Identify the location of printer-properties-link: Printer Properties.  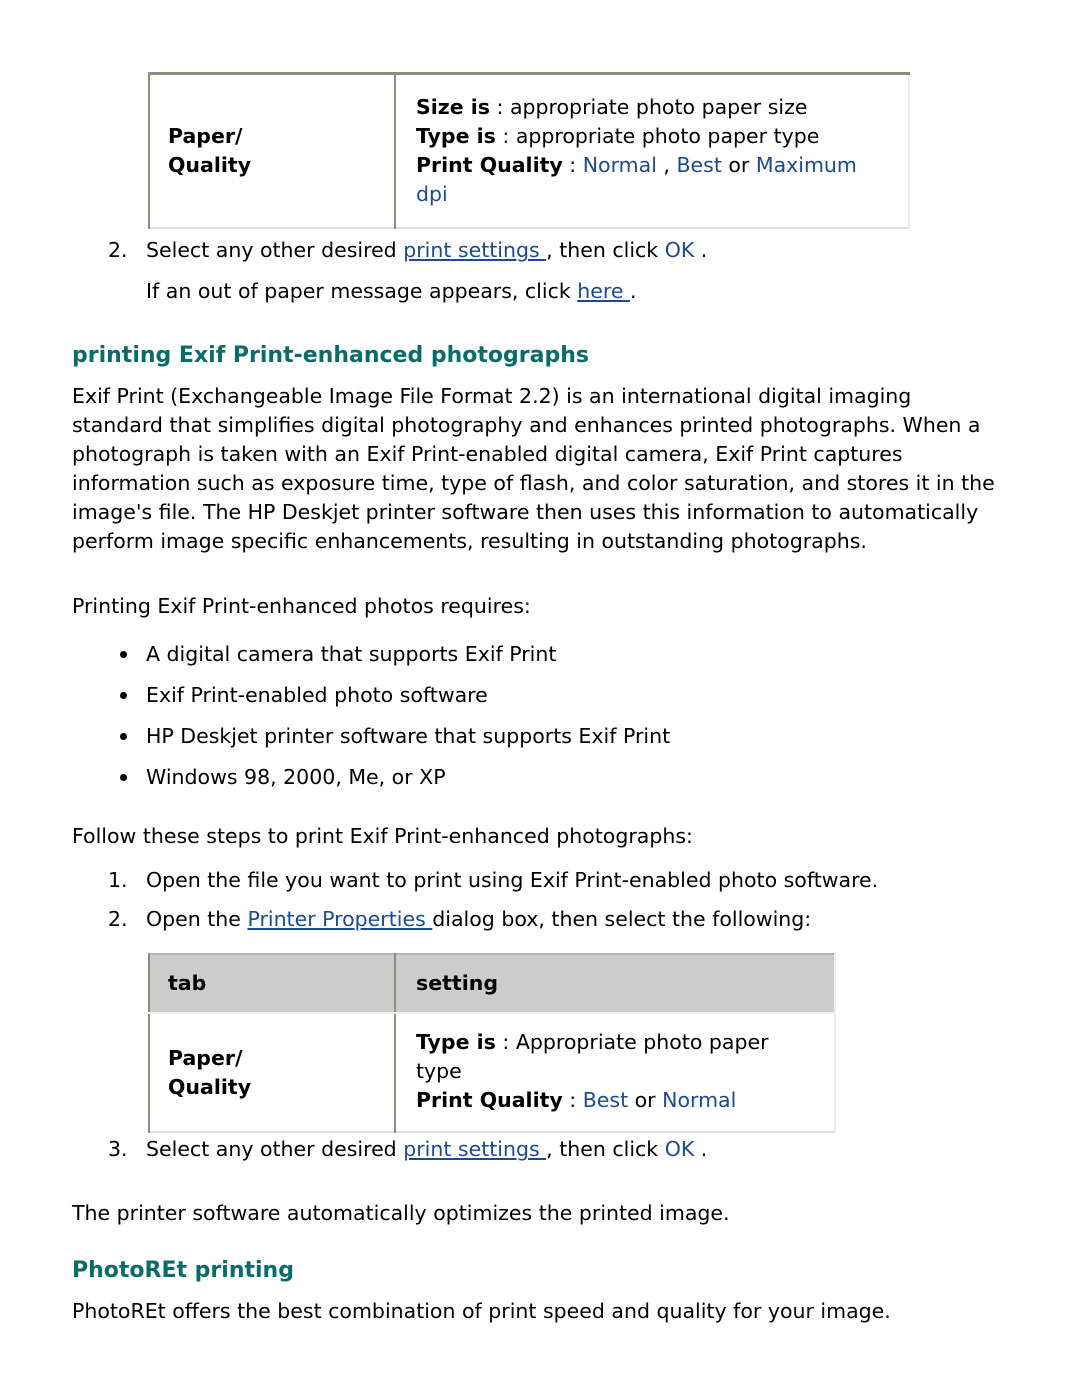
(339, 919).